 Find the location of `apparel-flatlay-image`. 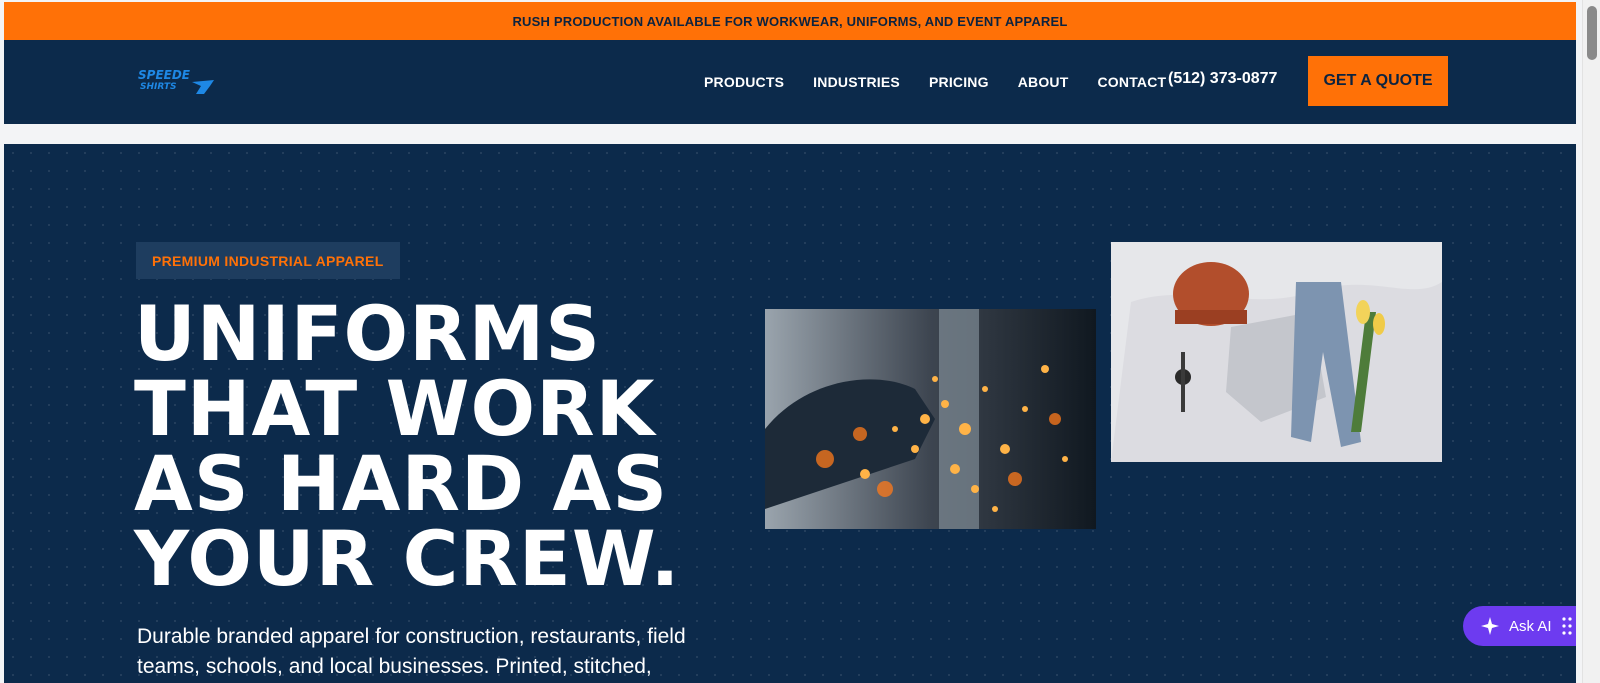

apparel-flatlay-image is located at coordinates (1276, 352).